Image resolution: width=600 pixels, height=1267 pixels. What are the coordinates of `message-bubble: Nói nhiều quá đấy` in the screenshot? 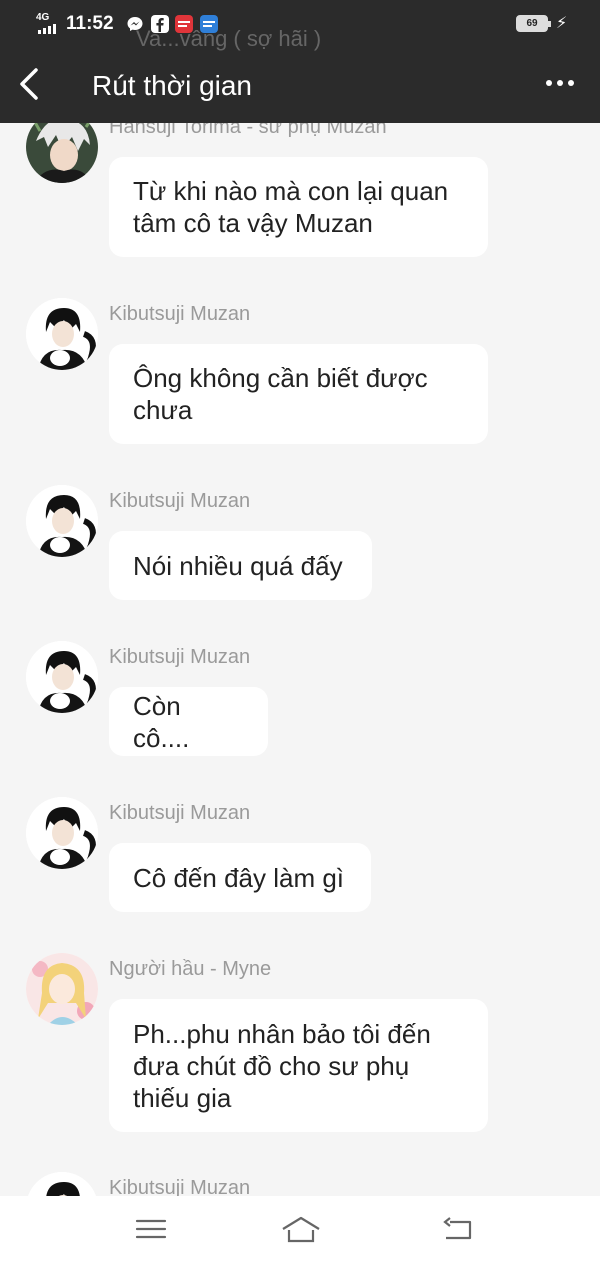 It's located at (240, 565).